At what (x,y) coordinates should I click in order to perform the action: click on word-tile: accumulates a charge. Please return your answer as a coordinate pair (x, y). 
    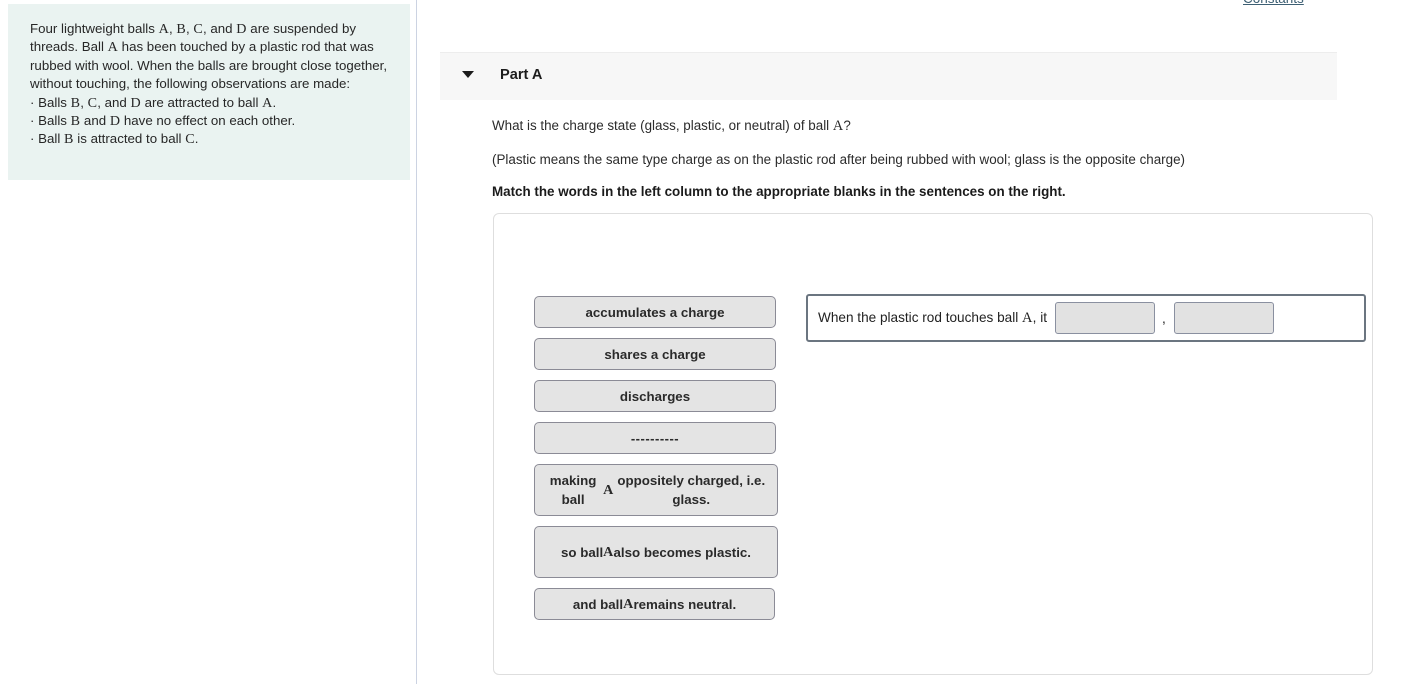
    Looking at the image, I should click on (655, 312).